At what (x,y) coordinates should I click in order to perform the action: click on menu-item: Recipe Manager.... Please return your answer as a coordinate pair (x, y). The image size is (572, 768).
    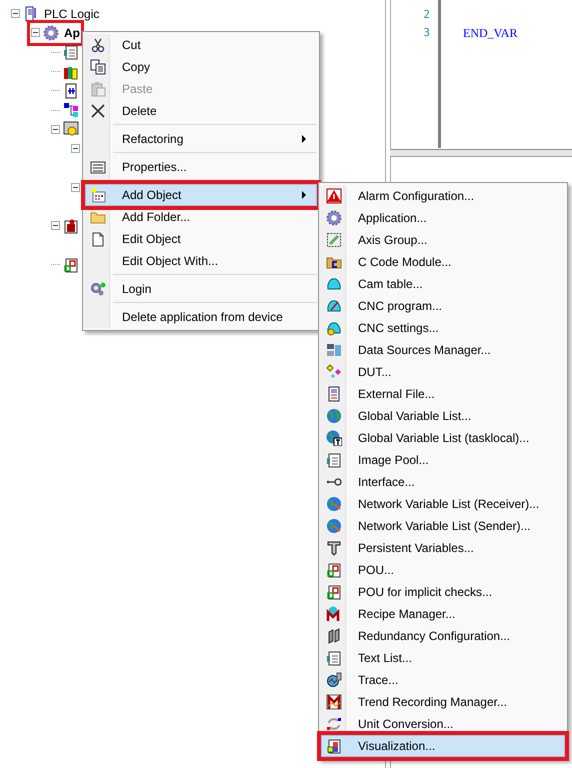
    Looking at the image, I should click on (443, 614).